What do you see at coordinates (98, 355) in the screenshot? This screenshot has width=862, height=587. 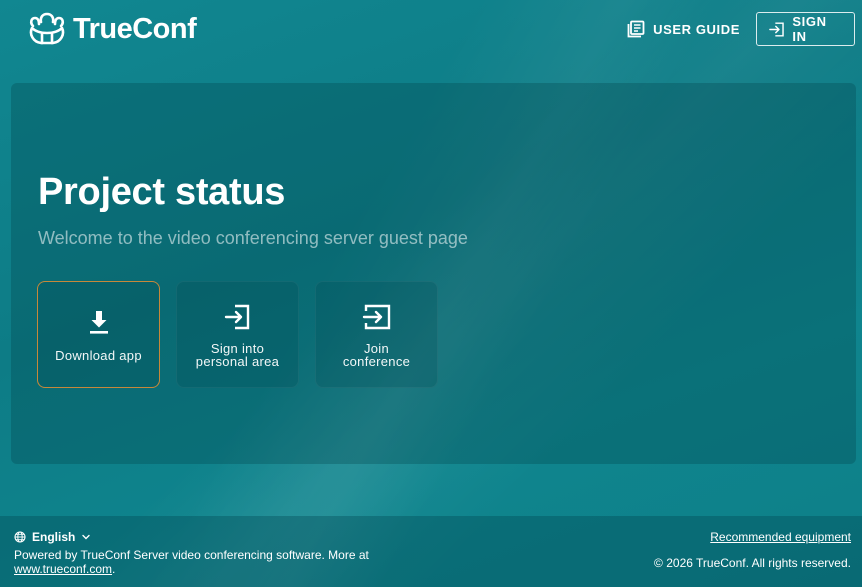 I see `download-app-label: Download app` at bounding box center [98, 355].